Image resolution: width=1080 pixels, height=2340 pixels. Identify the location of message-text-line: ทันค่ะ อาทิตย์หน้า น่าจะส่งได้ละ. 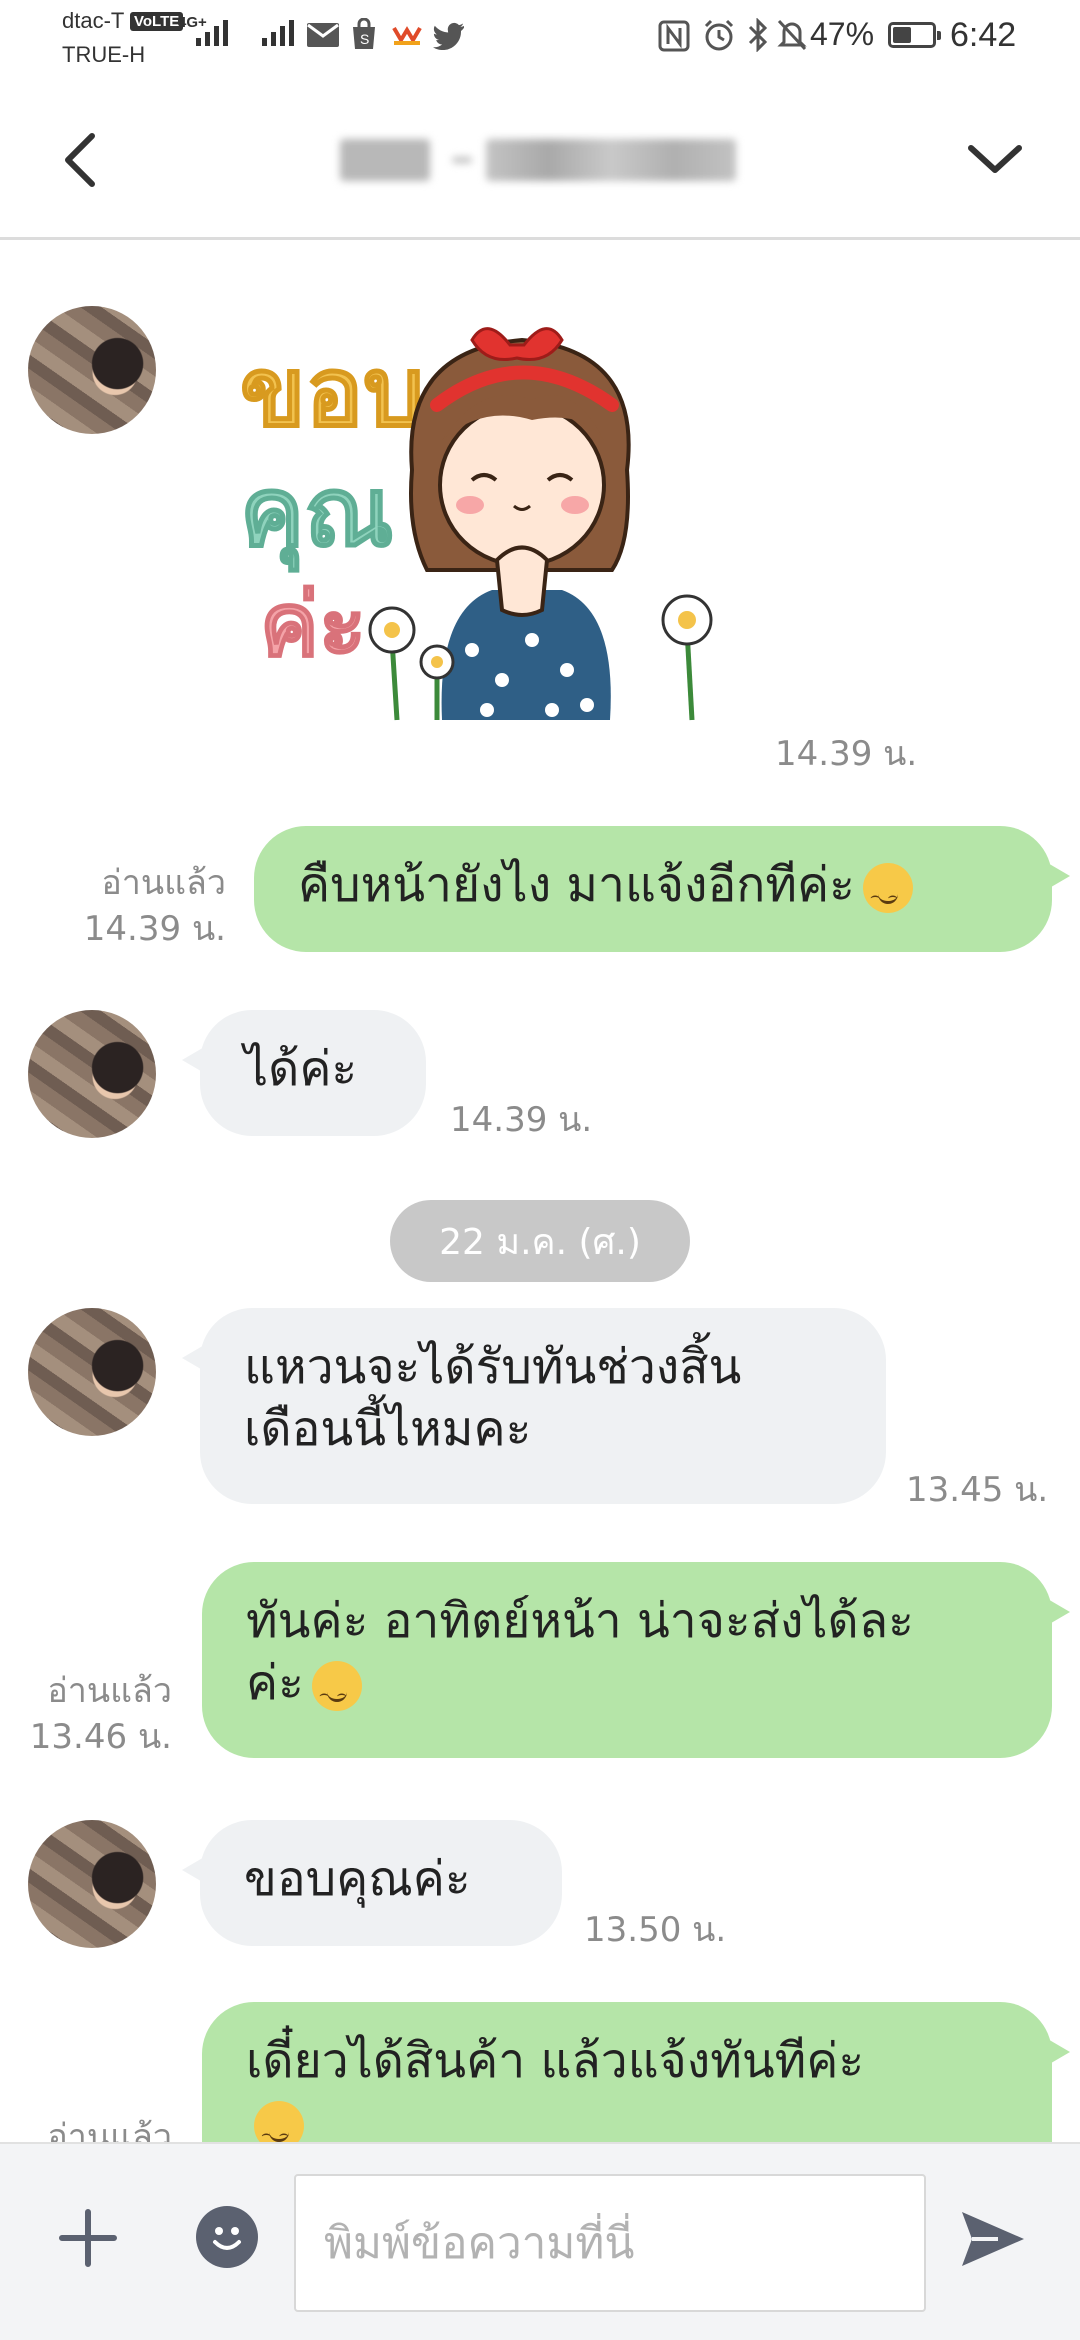
(580, 1621).